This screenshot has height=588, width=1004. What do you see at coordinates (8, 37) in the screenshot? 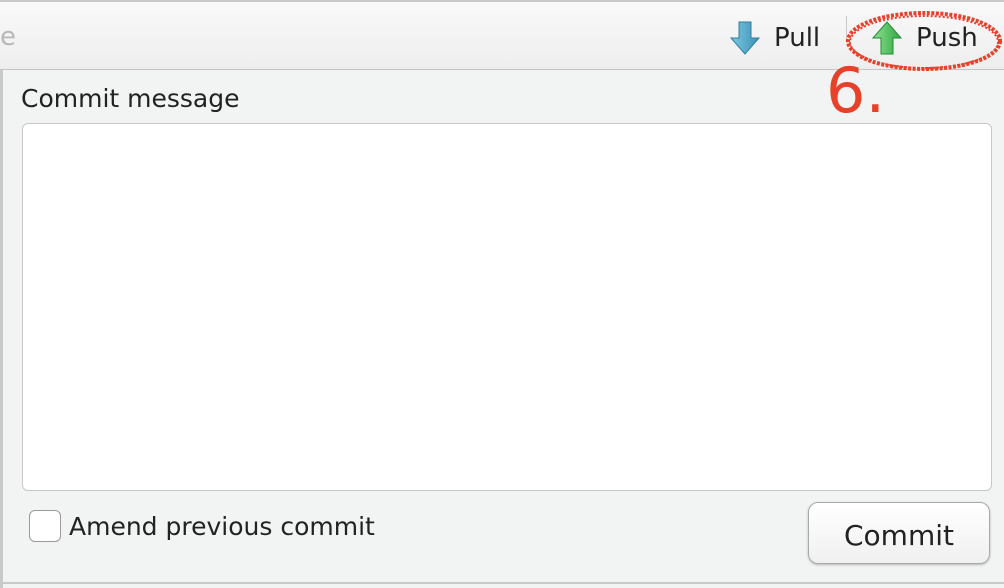
I see `toolbar-truncated-text: e` at bounding box center [8, 37].